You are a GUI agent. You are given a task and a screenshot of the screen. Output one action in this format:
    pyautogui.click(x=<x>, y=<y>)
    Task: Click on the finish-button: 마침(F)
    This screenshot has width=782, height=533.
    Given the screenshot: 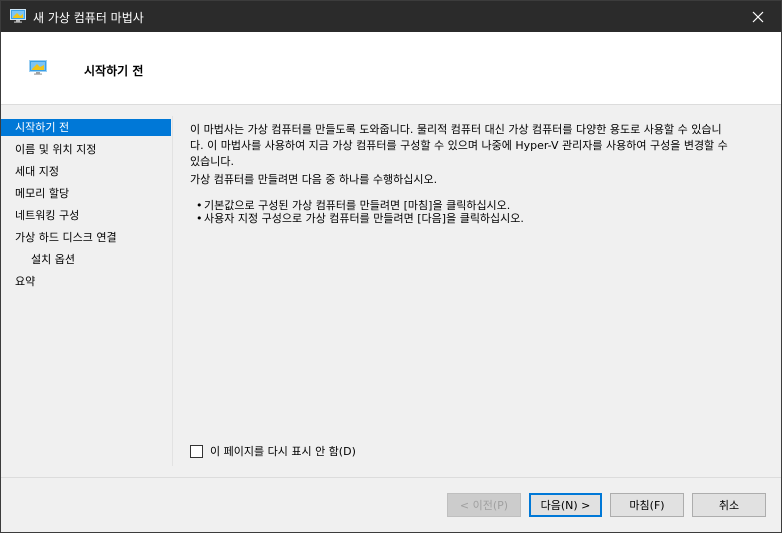 What is the action you would take?
    pyautogui.click(x=647, y=505)
    